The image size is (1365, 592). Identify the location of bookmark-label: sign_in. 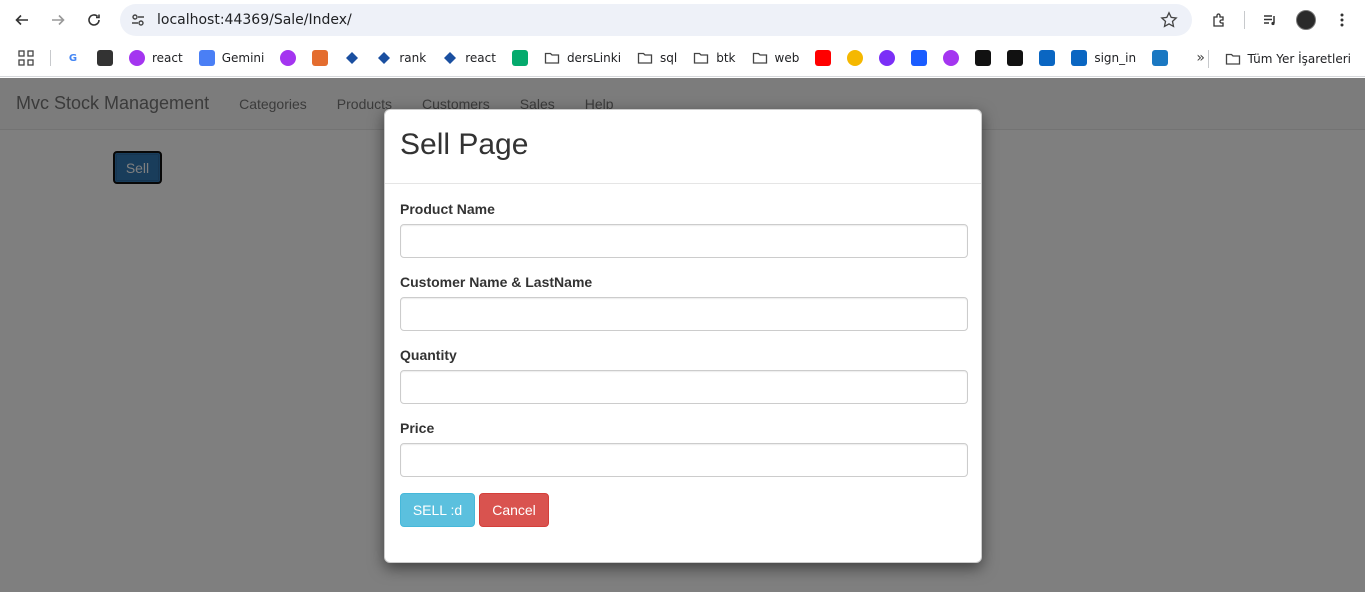
(1115, 58).